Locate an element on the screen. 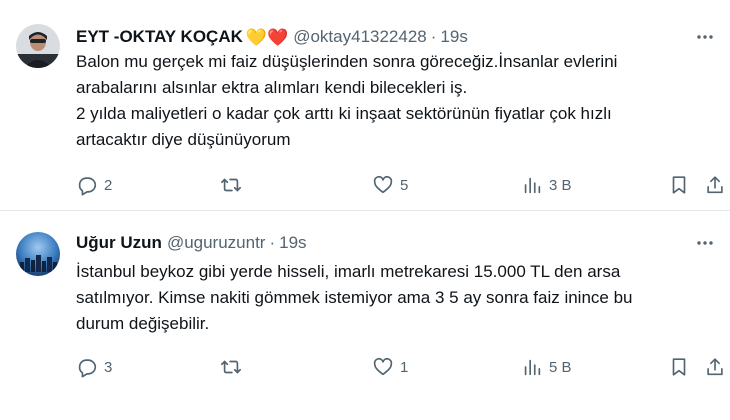  action-bar: 3 1 5 B is located at coordinates (399, 367).